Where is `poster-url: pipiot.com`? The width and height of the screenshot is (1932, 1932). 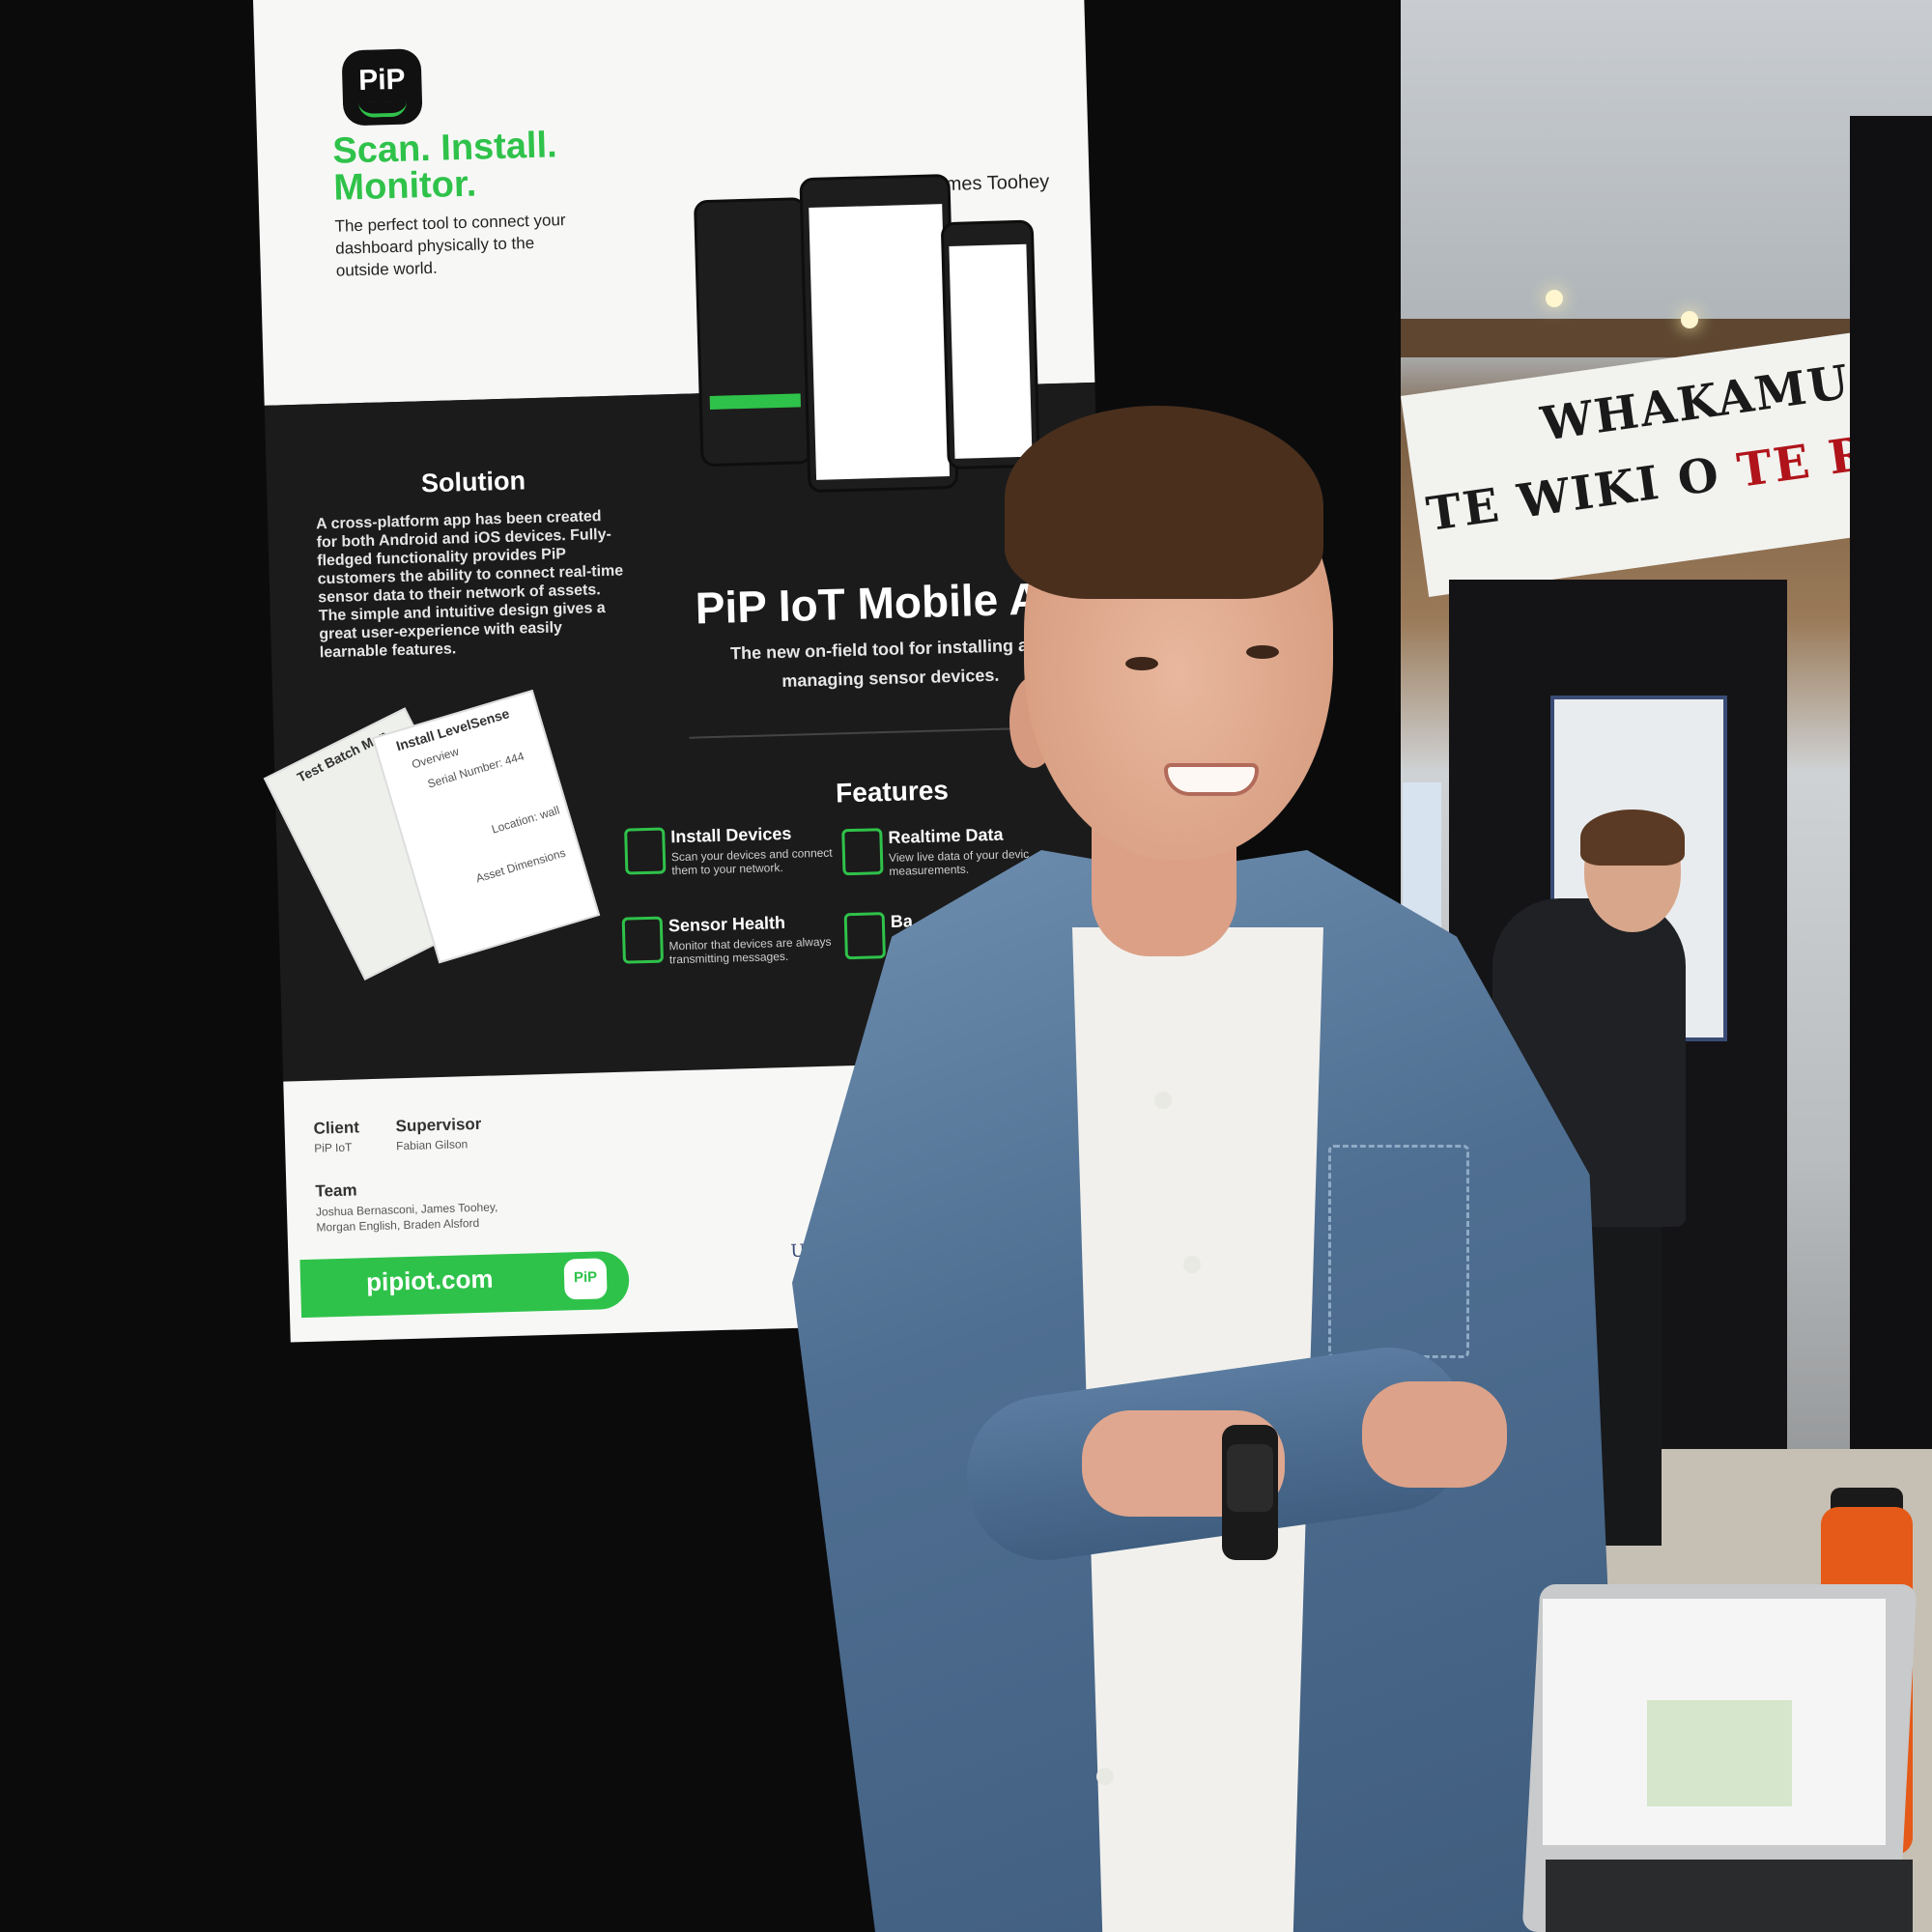
poster-url: pipiot.com is located at coordinates (429, 1280).